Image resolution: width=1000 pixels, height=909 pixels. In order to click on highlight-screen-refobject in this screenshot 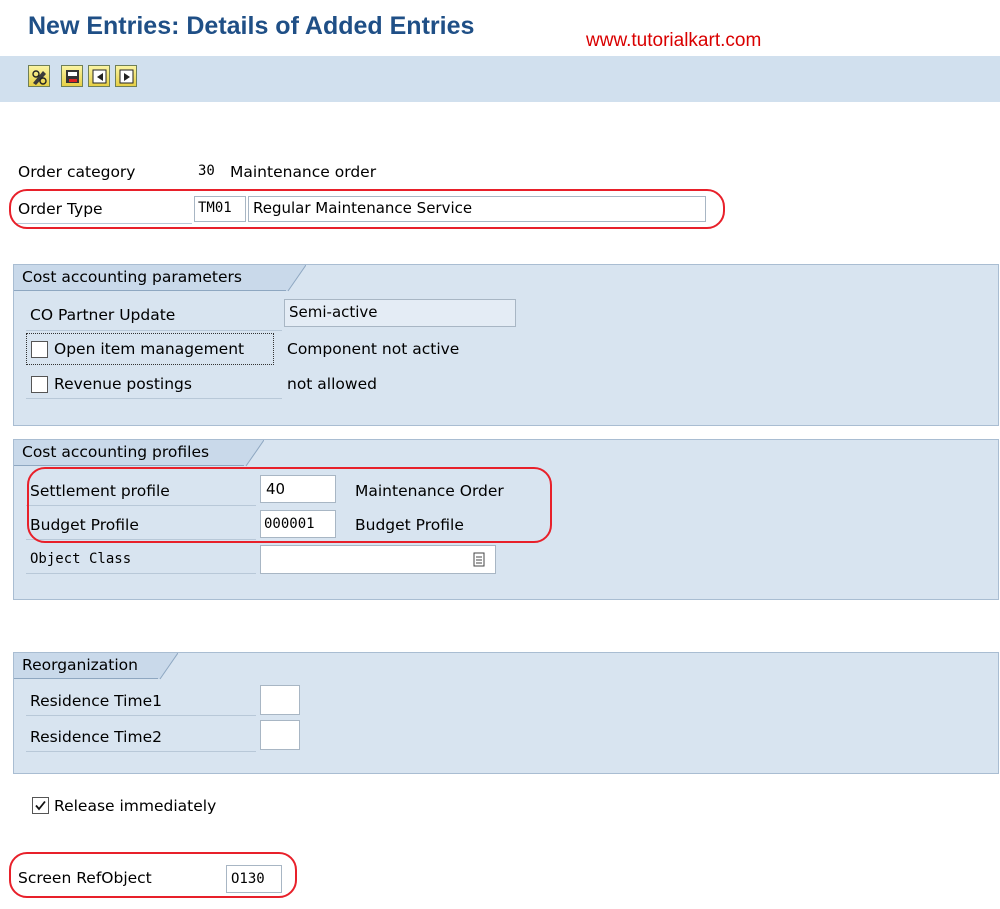, I will do `click(153, 875)`.